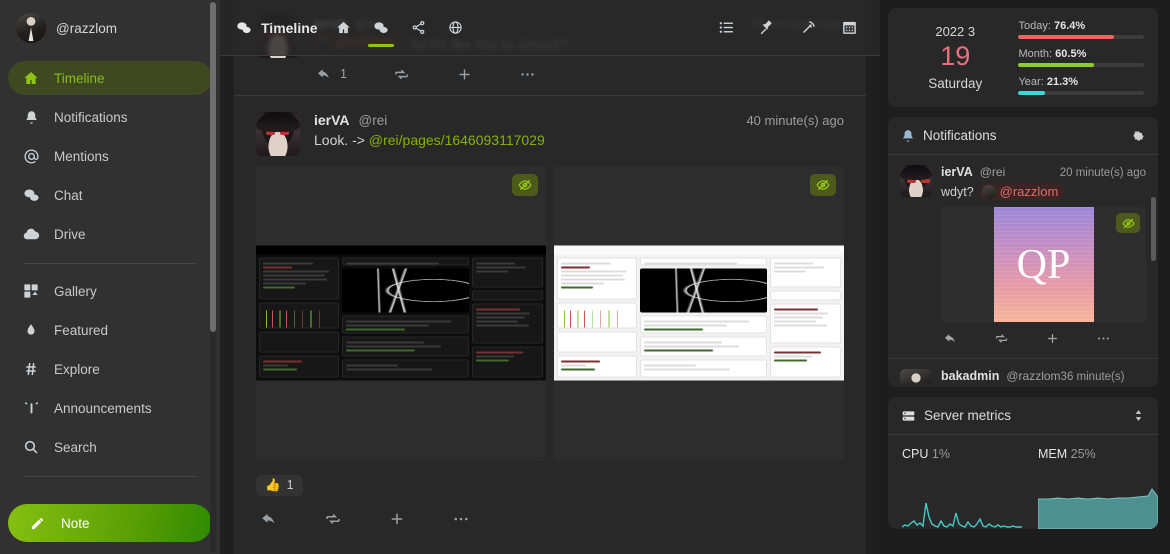  What do you see at coordinates (699, 313) in the screenshot?
I see `media-thumbnail-light` at bounding box center [699, 313].